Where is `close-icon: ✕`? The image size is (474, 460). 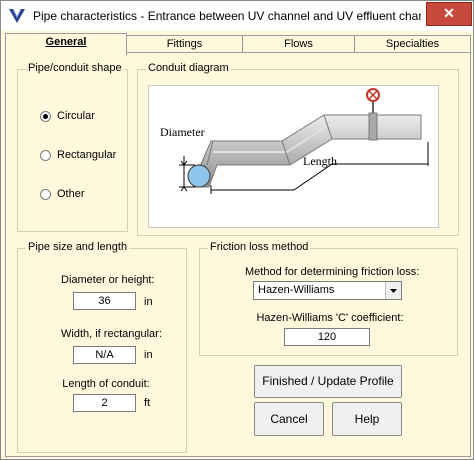 close-icon: ✕ is located at coordinates (449, 13).